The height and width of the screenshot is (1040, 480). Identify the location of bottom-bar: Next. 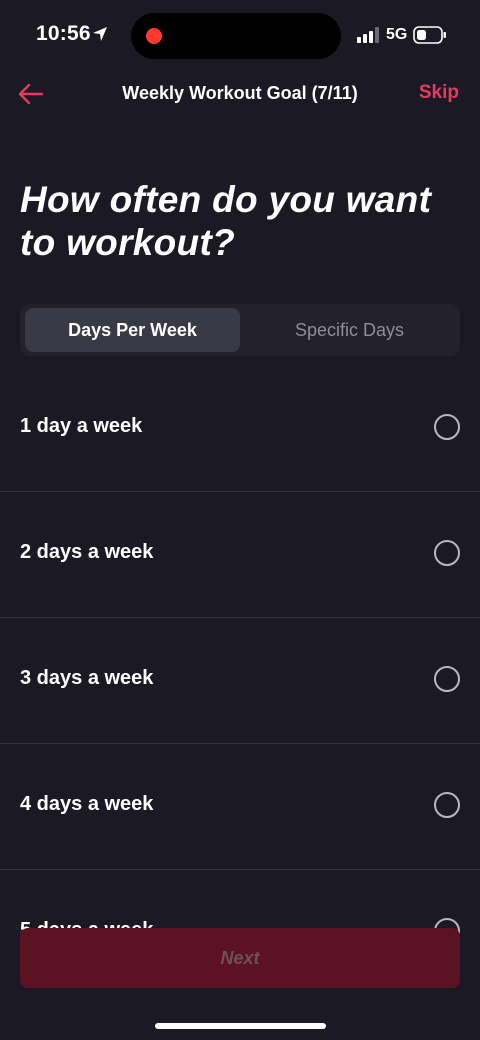
(240, 977).